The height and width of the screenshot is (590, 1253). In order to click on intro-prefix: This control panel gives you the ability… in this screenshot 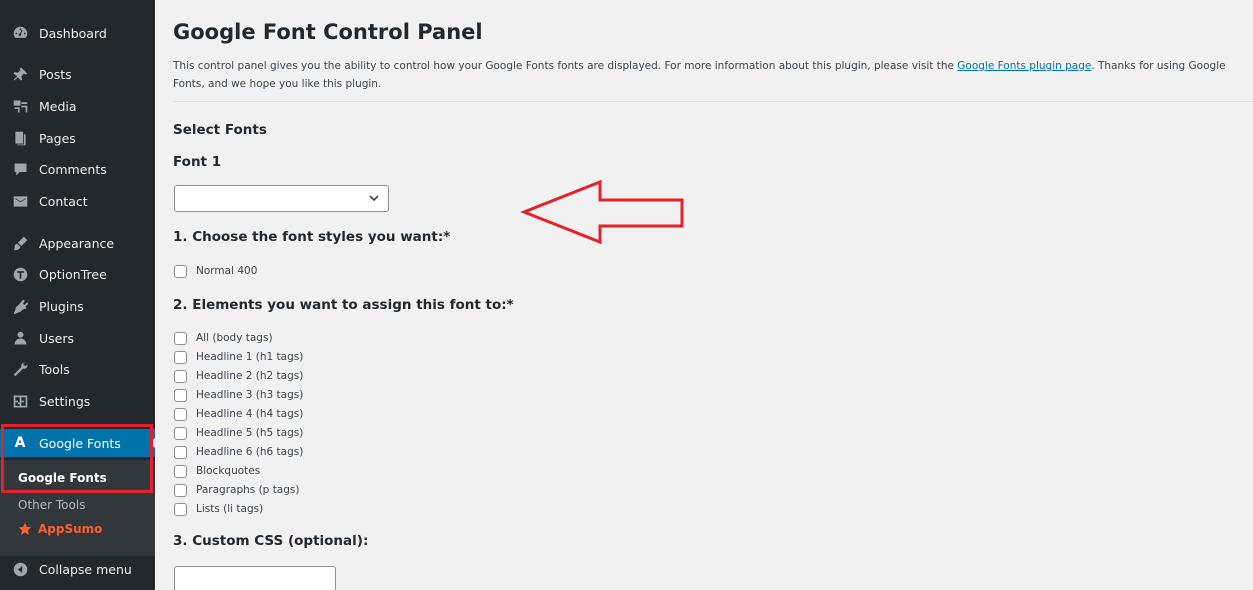, I will do `click(565, 66)`.